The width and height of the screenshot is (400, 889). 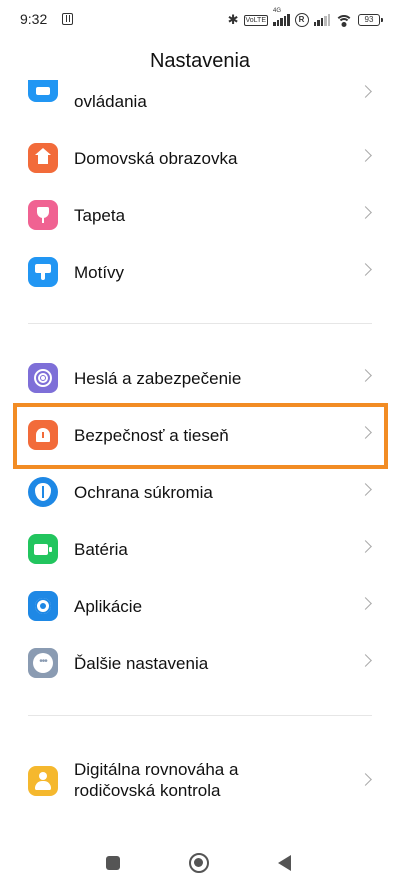 What do you see at coordinates (370, 20) in the screenshot?
I see `battery-status-icon: 93` at bounding box center [370, 20].